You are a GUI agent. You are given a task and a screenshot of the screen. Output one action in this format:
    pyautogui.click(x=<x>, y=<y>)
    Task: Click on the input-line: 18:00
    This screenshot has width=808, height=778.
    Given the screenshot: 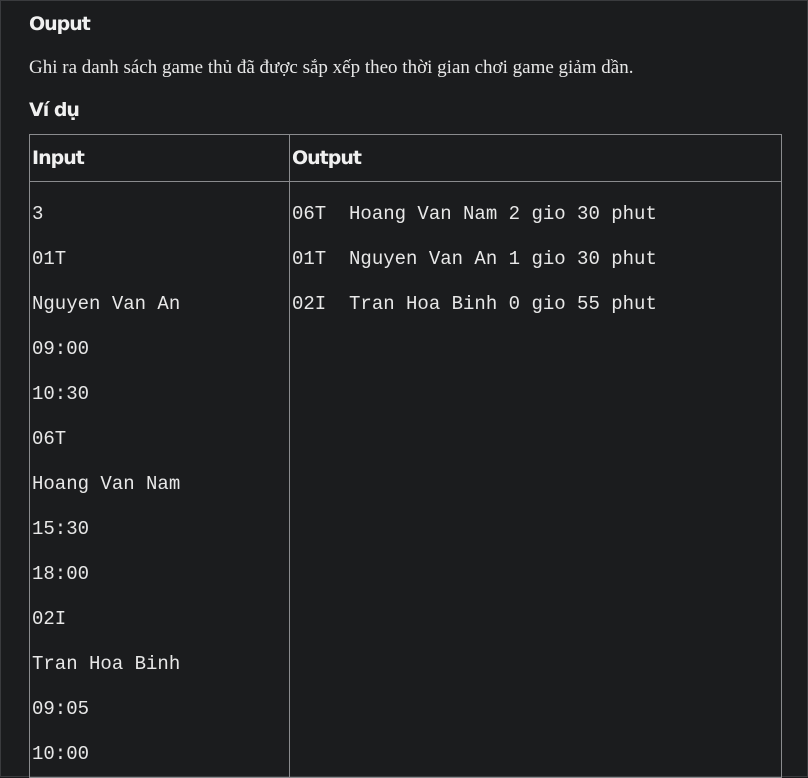 What is the action you would take?
    pyautogui.click(x=61, y=574)
    